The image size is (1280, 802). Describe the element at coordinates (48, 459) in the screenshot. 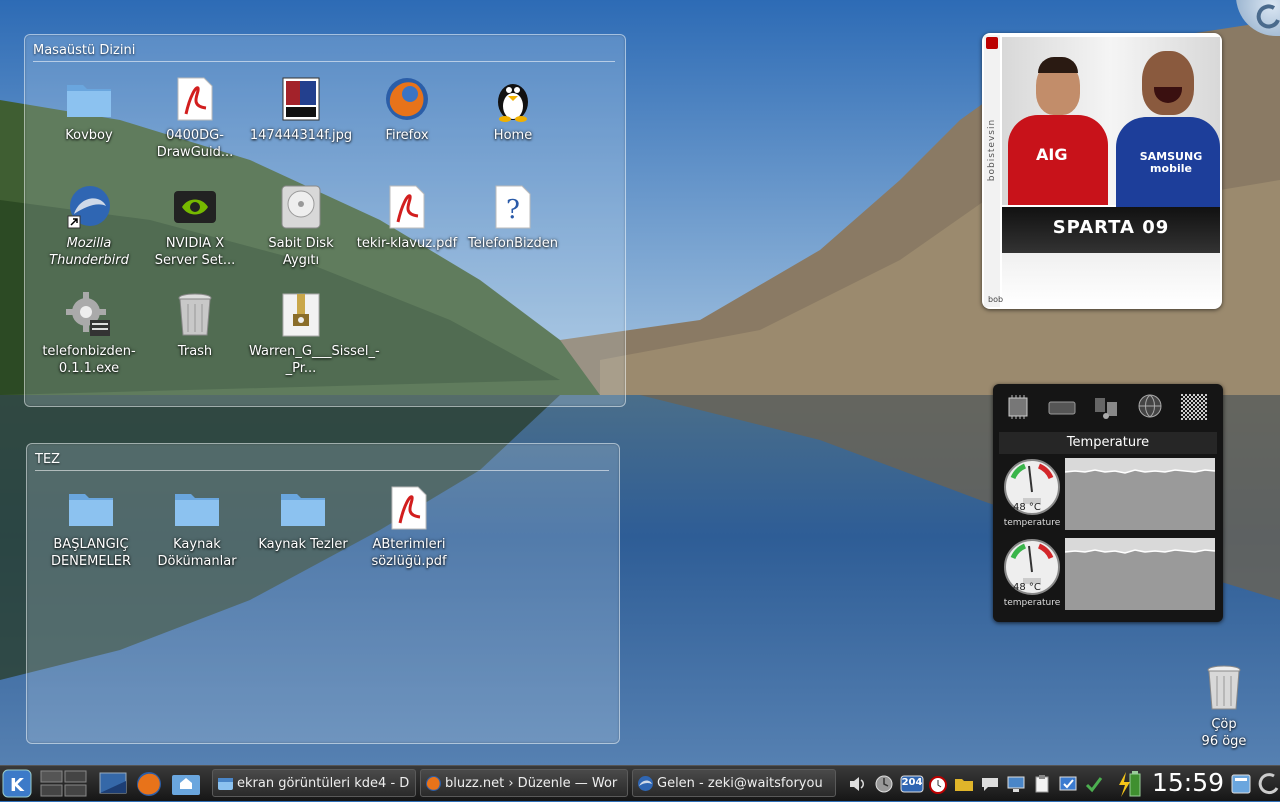

I see `folder-view-title: TEZ` at that location.